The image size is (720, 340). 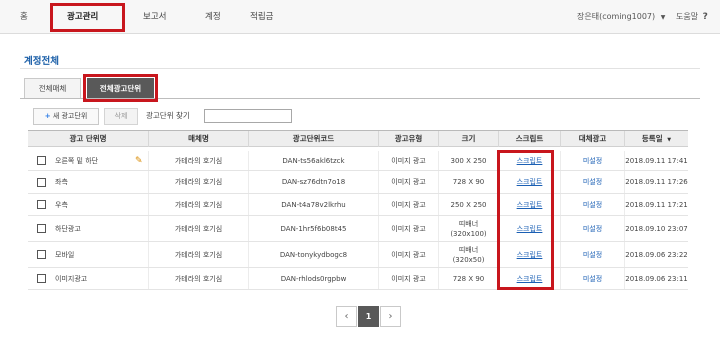 What do you see at coordinates (313, 204) in the screenshot?
I see `ad-unit-code: DAN-t4a78v2lkrhu` at bounding box center [313, 204].